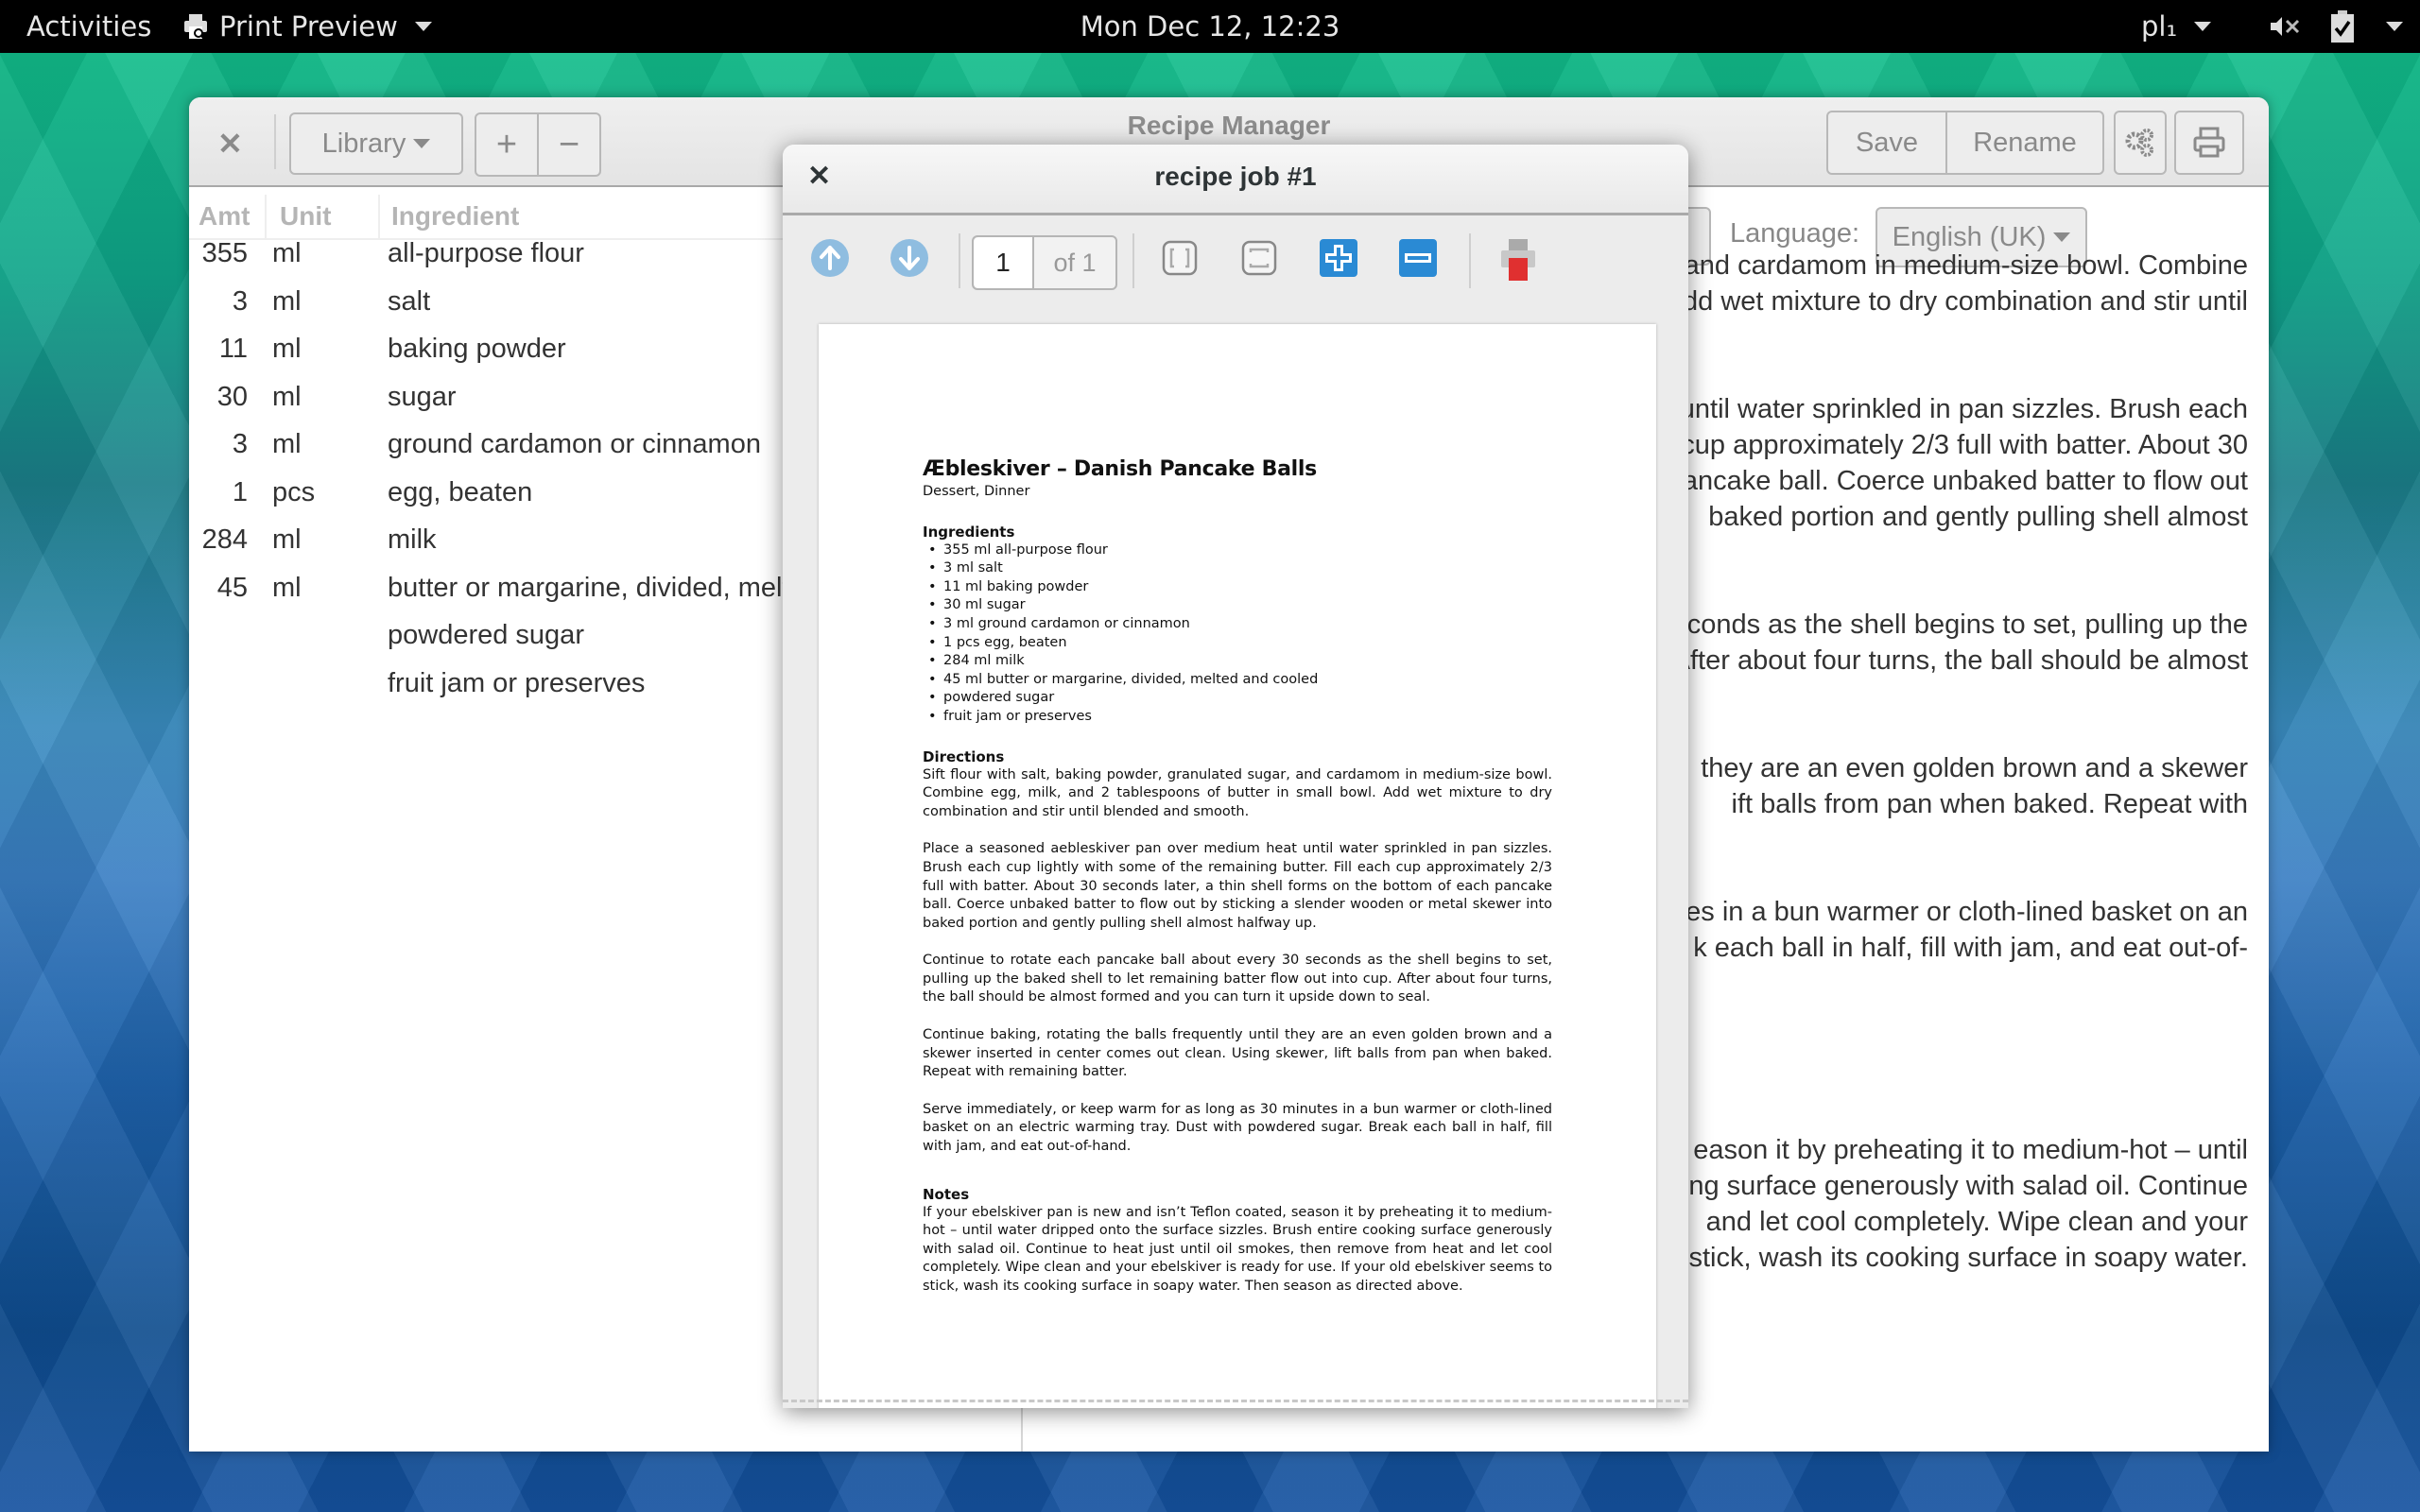 This screenshot has height=1512, width=2420. I want to click on ingredient-amount: 30, so click(232, 396).